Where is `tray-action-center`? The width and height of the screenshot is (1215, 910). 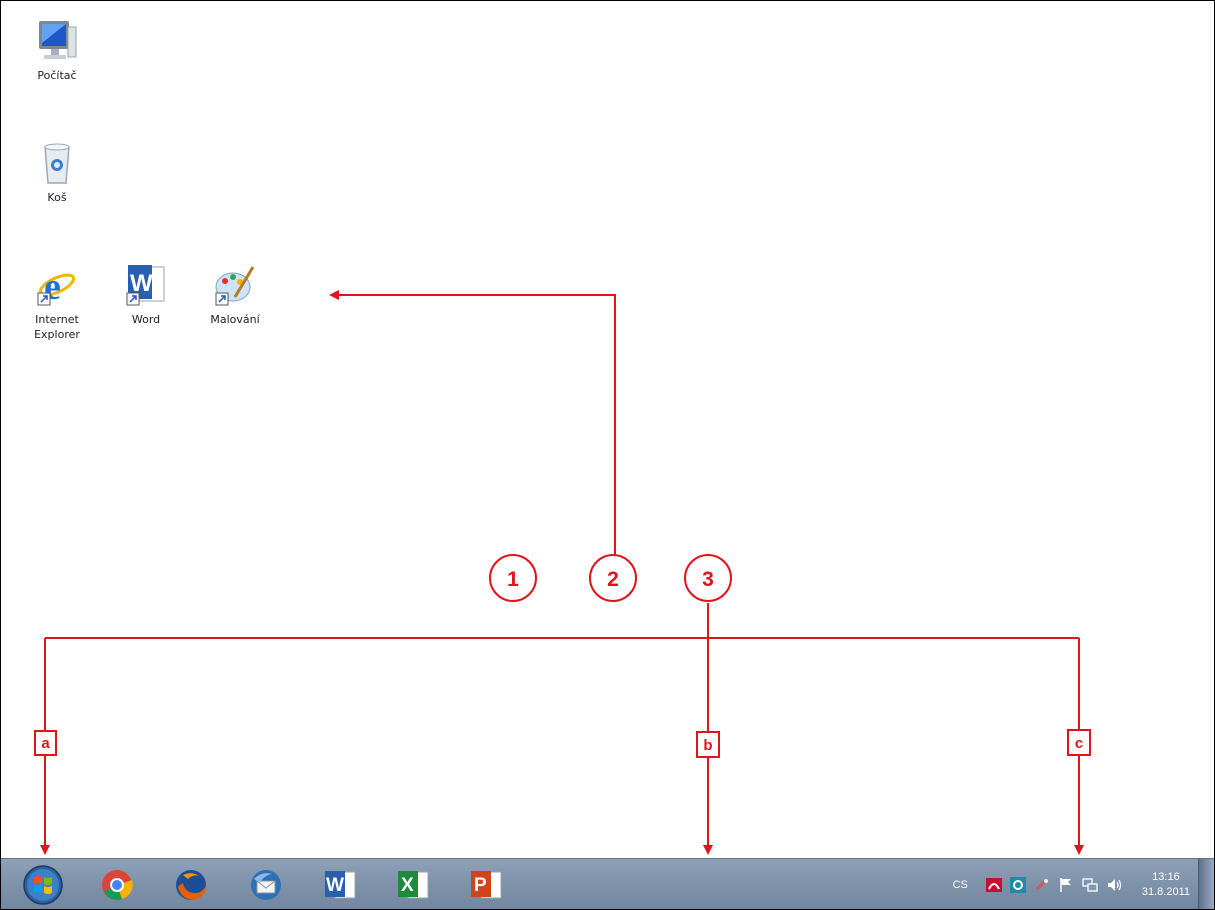 tray-action-center is located at coordinates (1066, 885).